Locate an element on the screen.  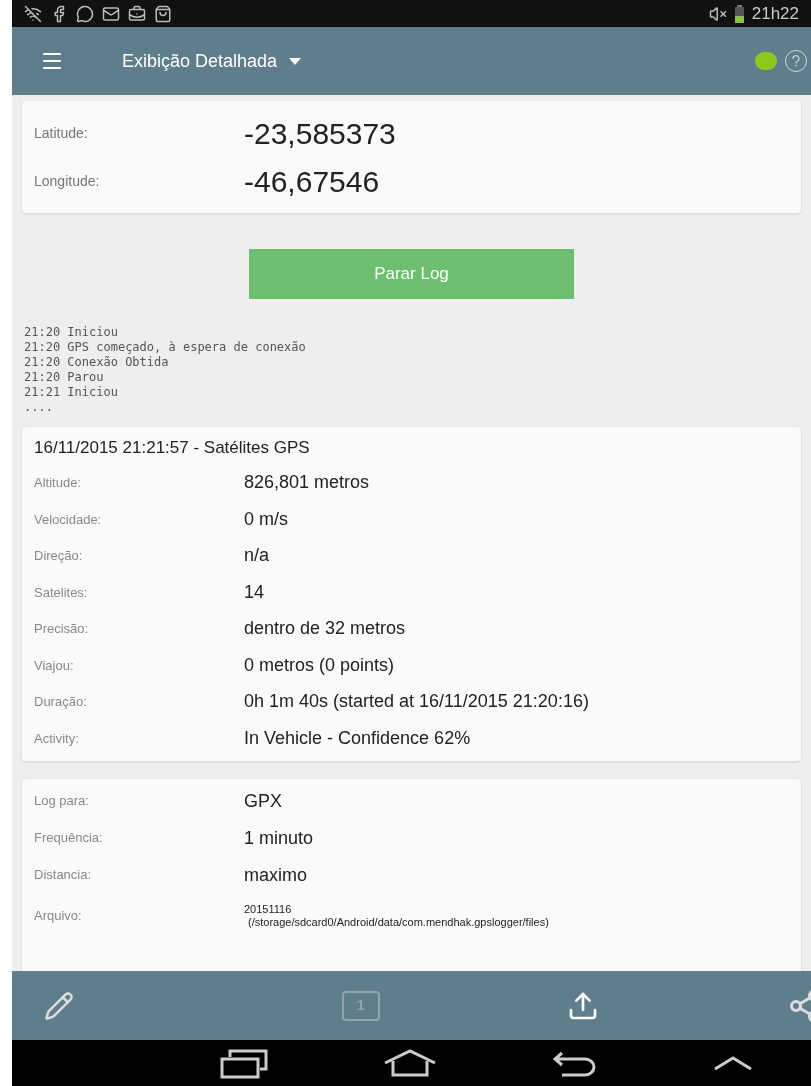
chat-icon is located at coordinates (85, 13).